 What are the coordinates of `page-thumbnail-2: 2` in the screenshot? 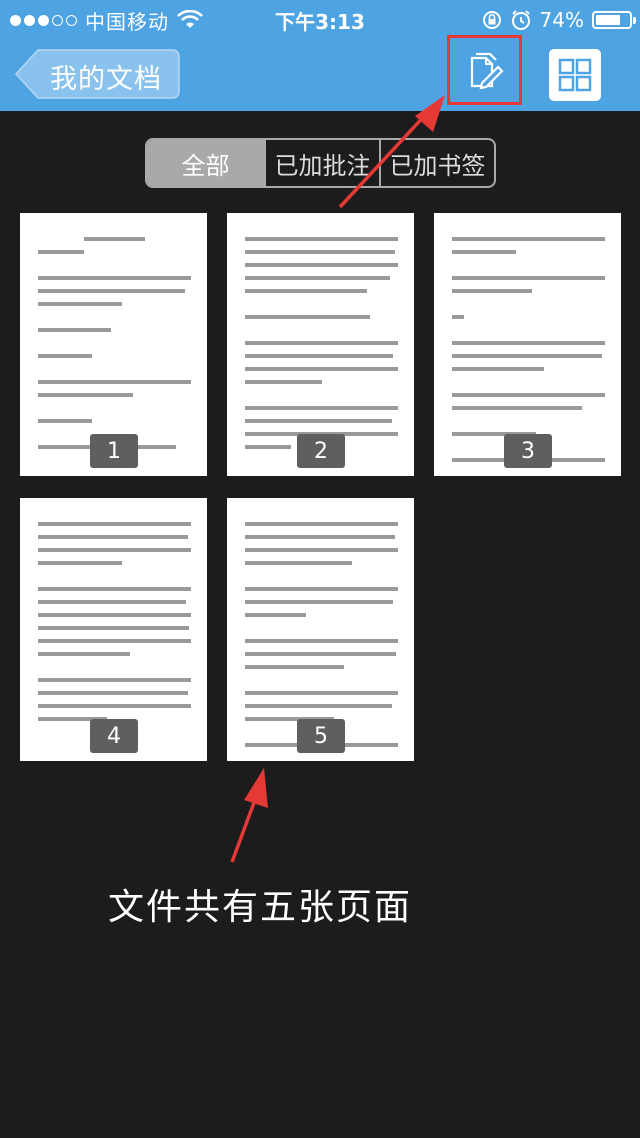 It's located at (320, 344).